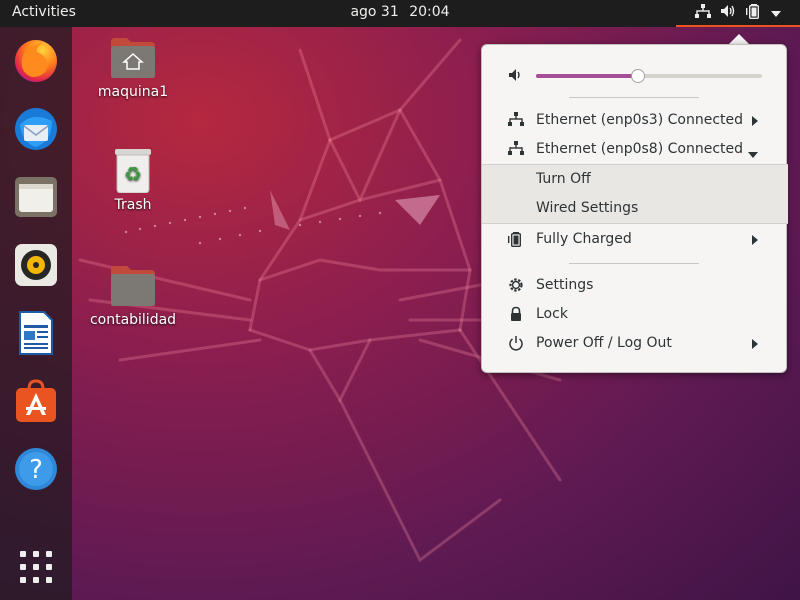 The image size is (800, 600). I want to click on menu-arrow-icon, so click(775, 13).